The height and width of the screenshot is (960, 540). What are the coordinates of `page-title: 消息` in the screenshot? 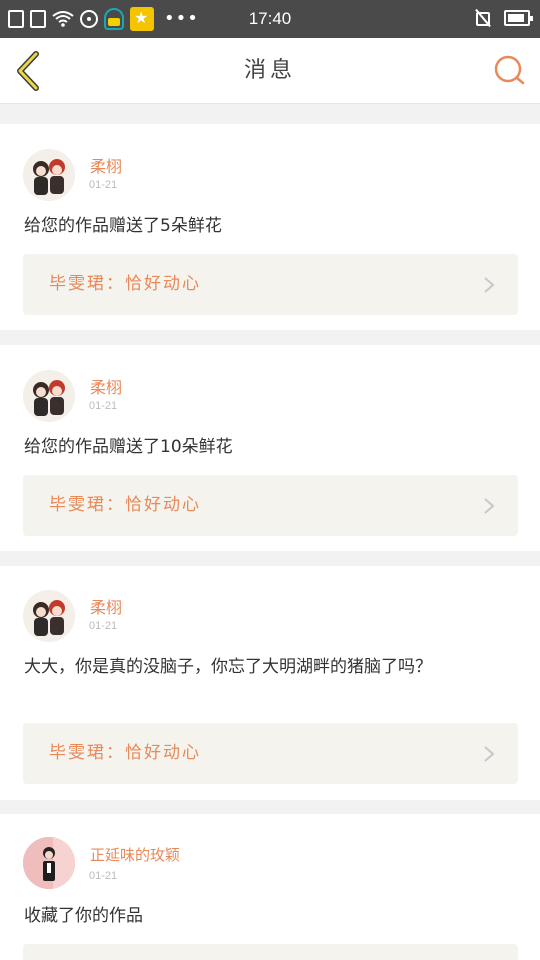 It's located at (269, 70).